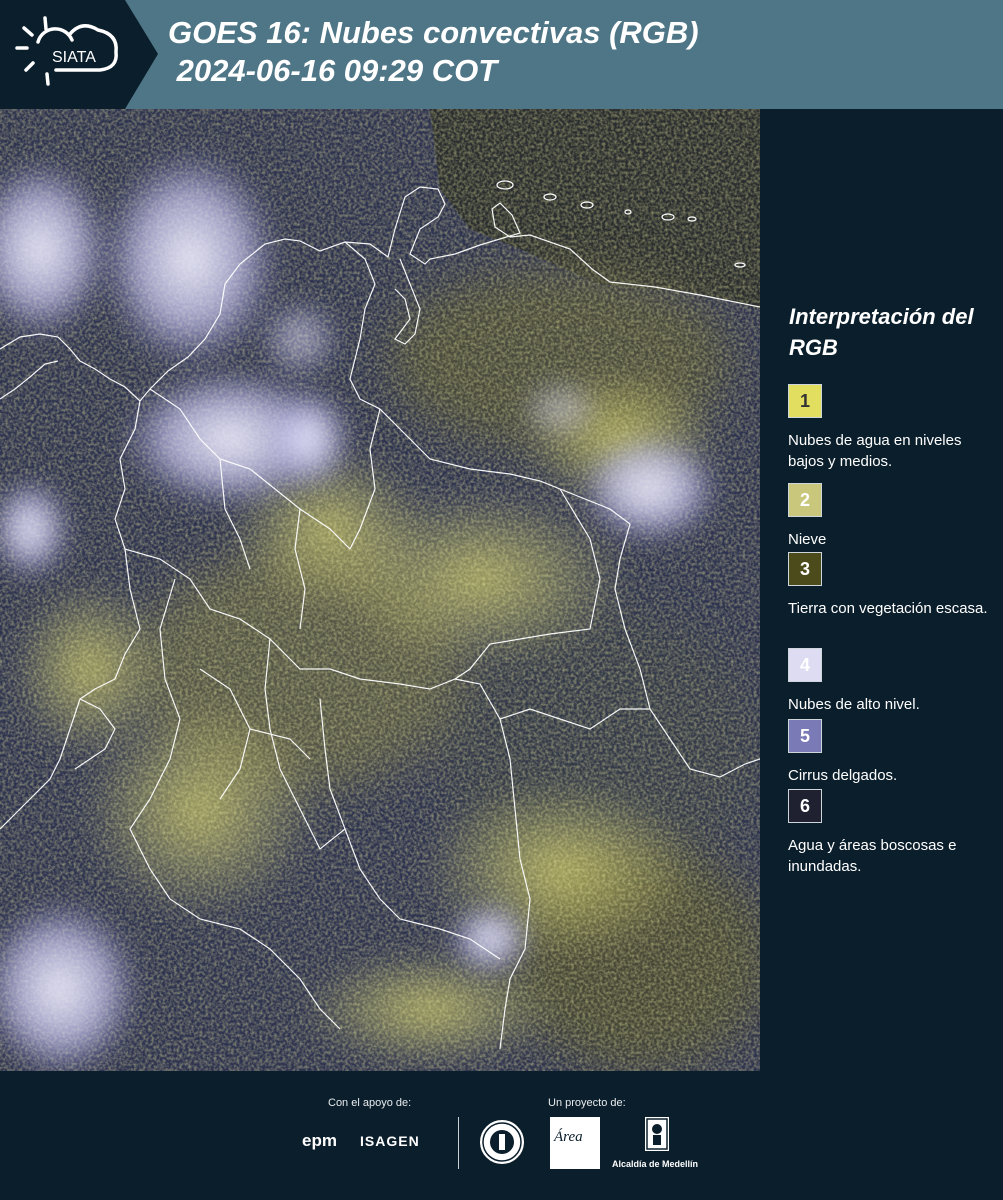  I want to click on legend-swatch: 6, so click(805, 806).